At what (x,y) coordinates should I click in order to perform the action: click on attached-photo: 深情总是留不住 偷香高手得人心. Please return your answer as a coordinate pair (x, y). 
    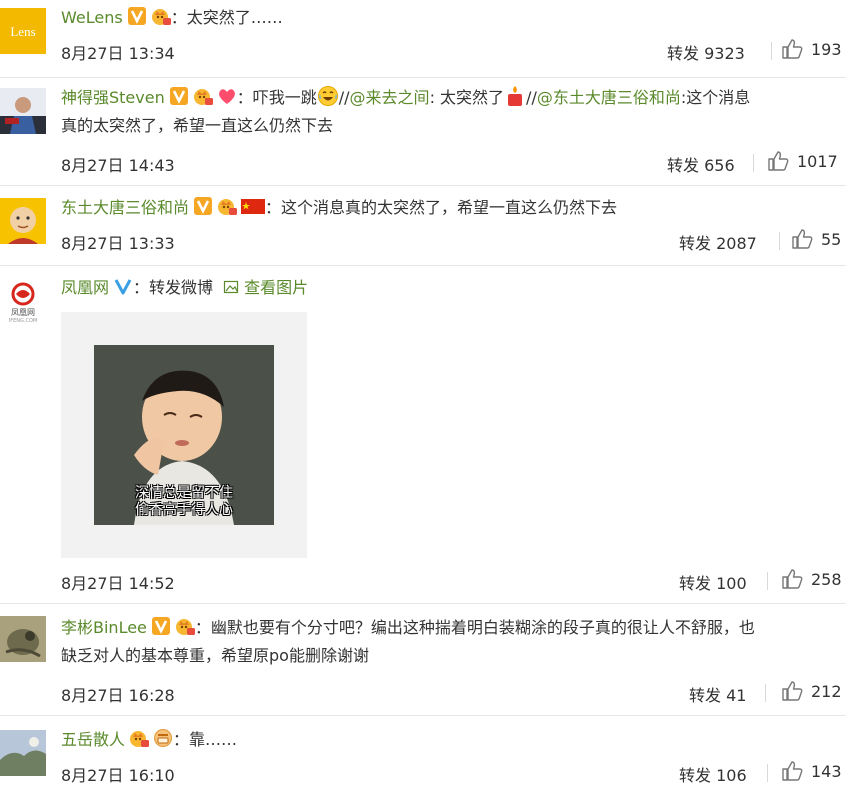
    Looking at the image, I should click on (184, 435).